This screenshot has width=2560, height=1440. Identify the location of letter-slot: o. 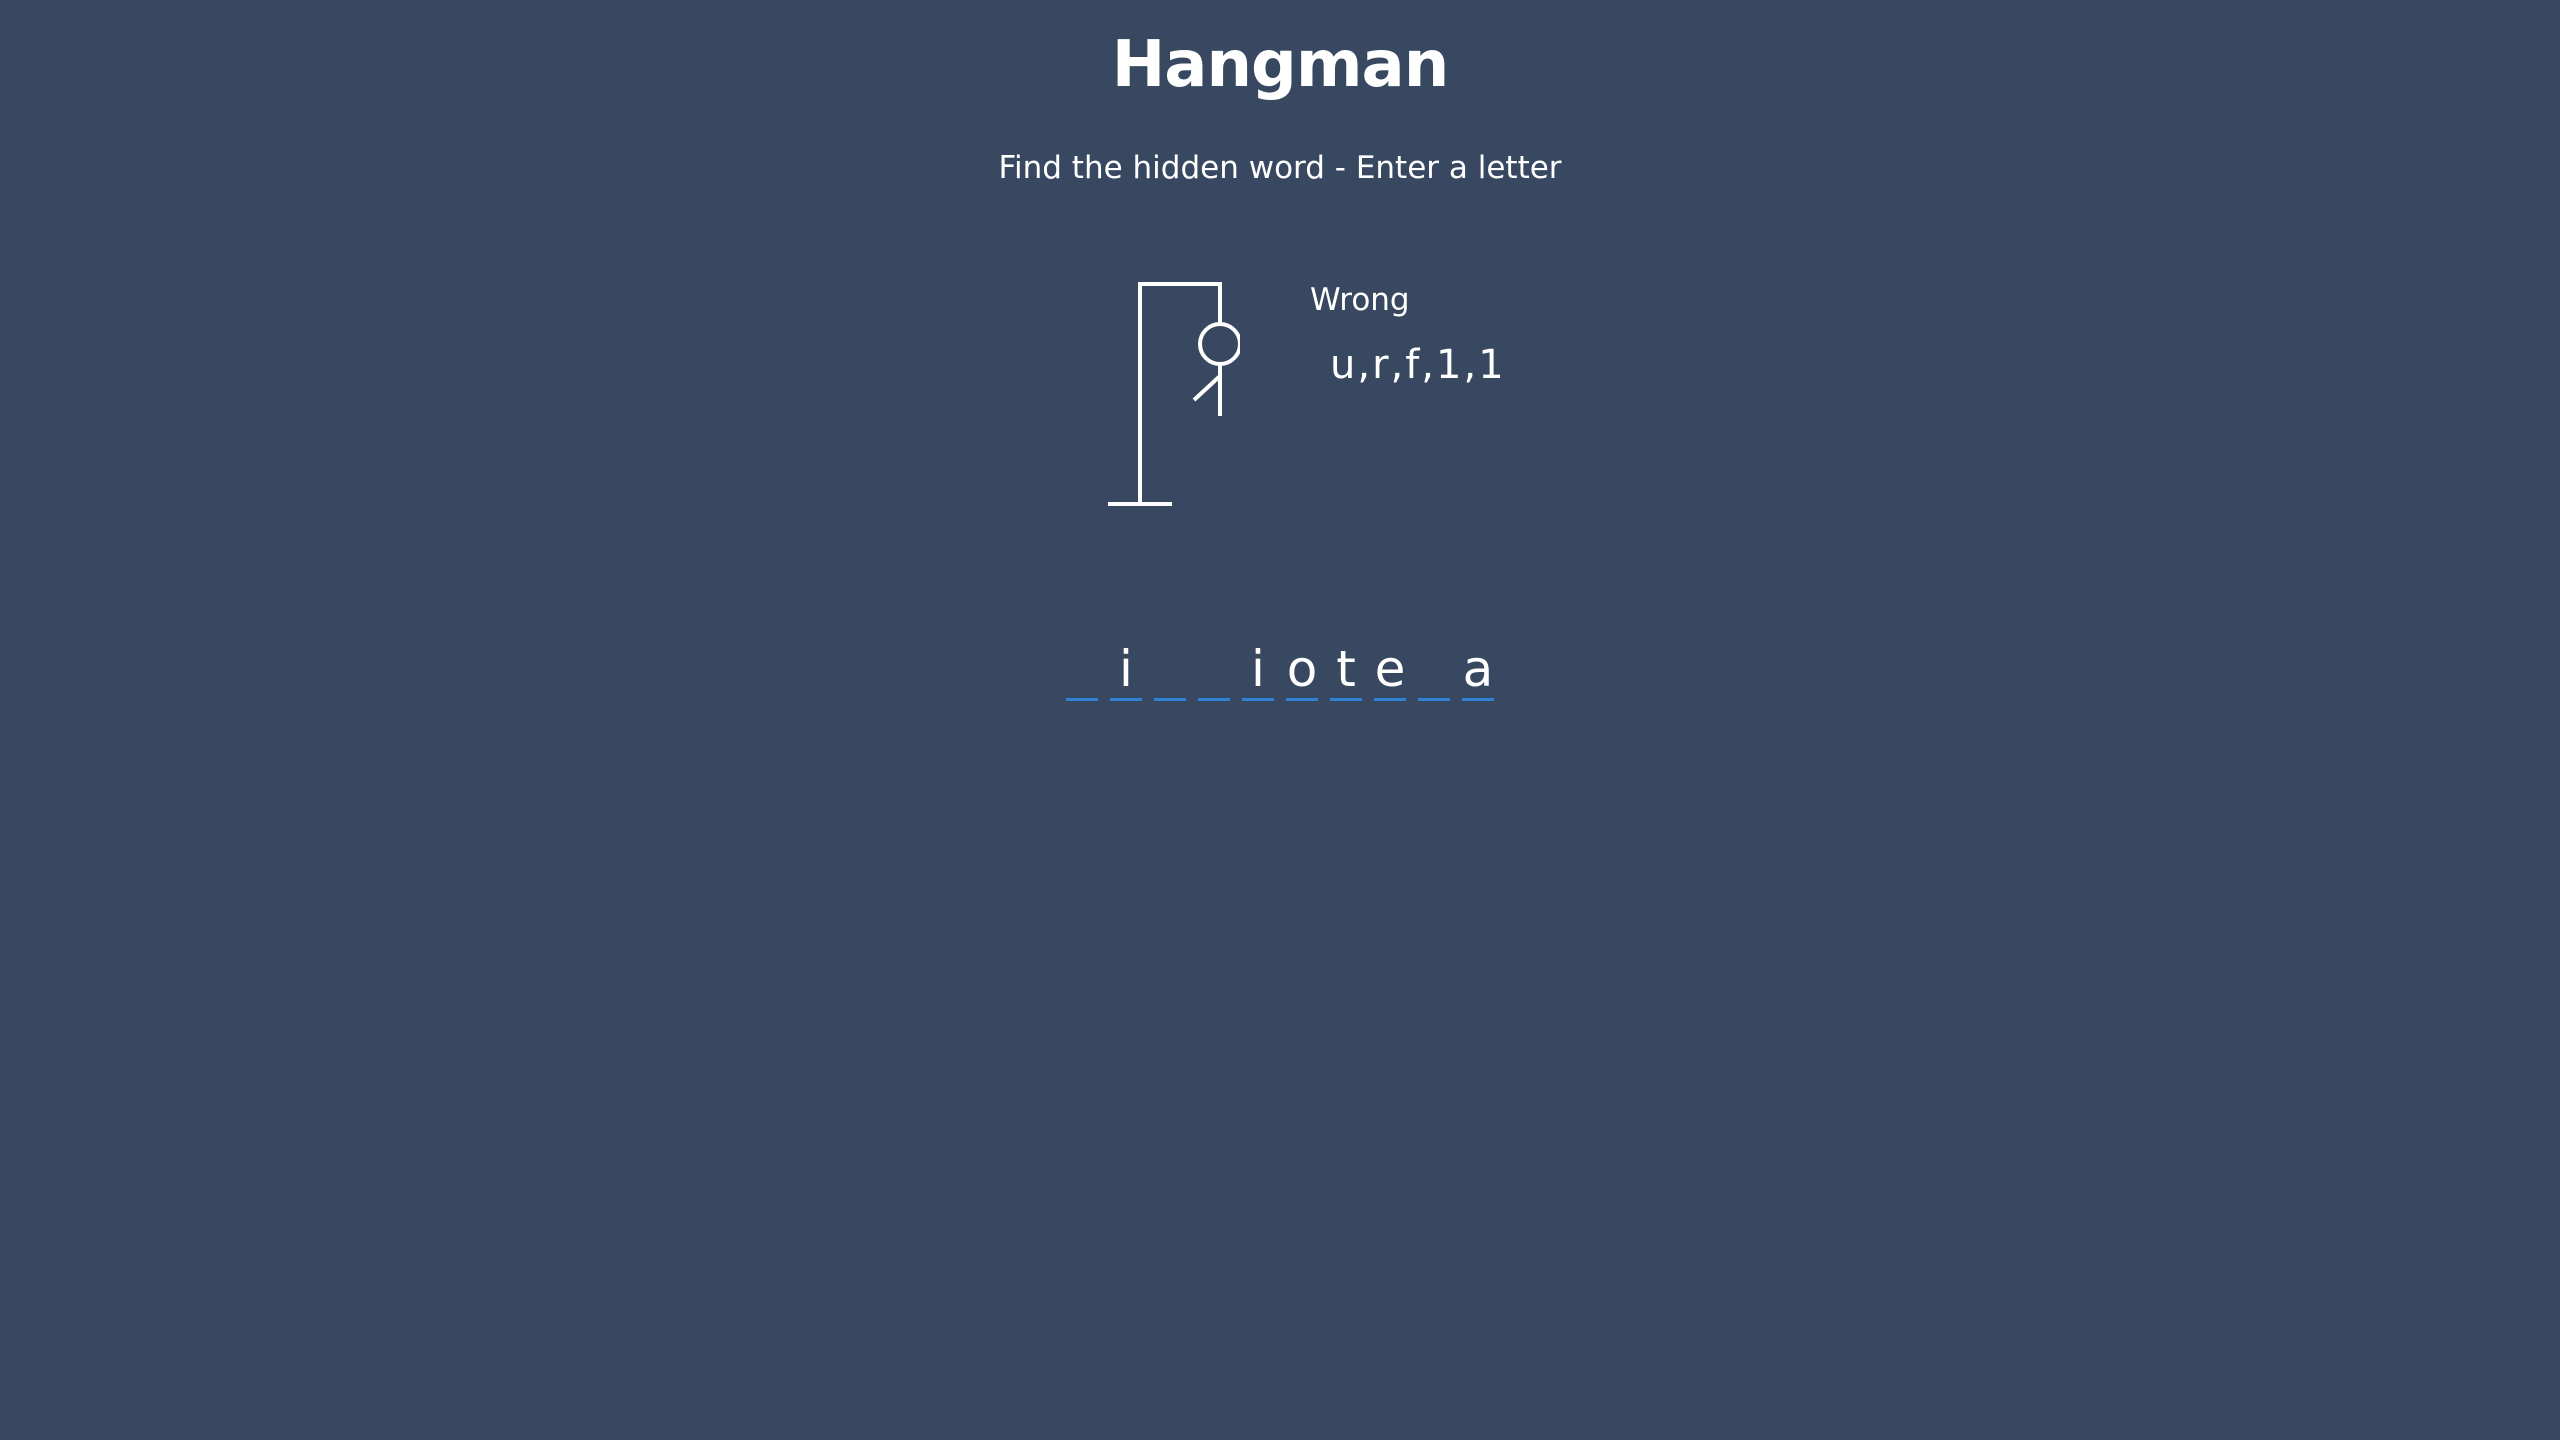
(1302, 670).